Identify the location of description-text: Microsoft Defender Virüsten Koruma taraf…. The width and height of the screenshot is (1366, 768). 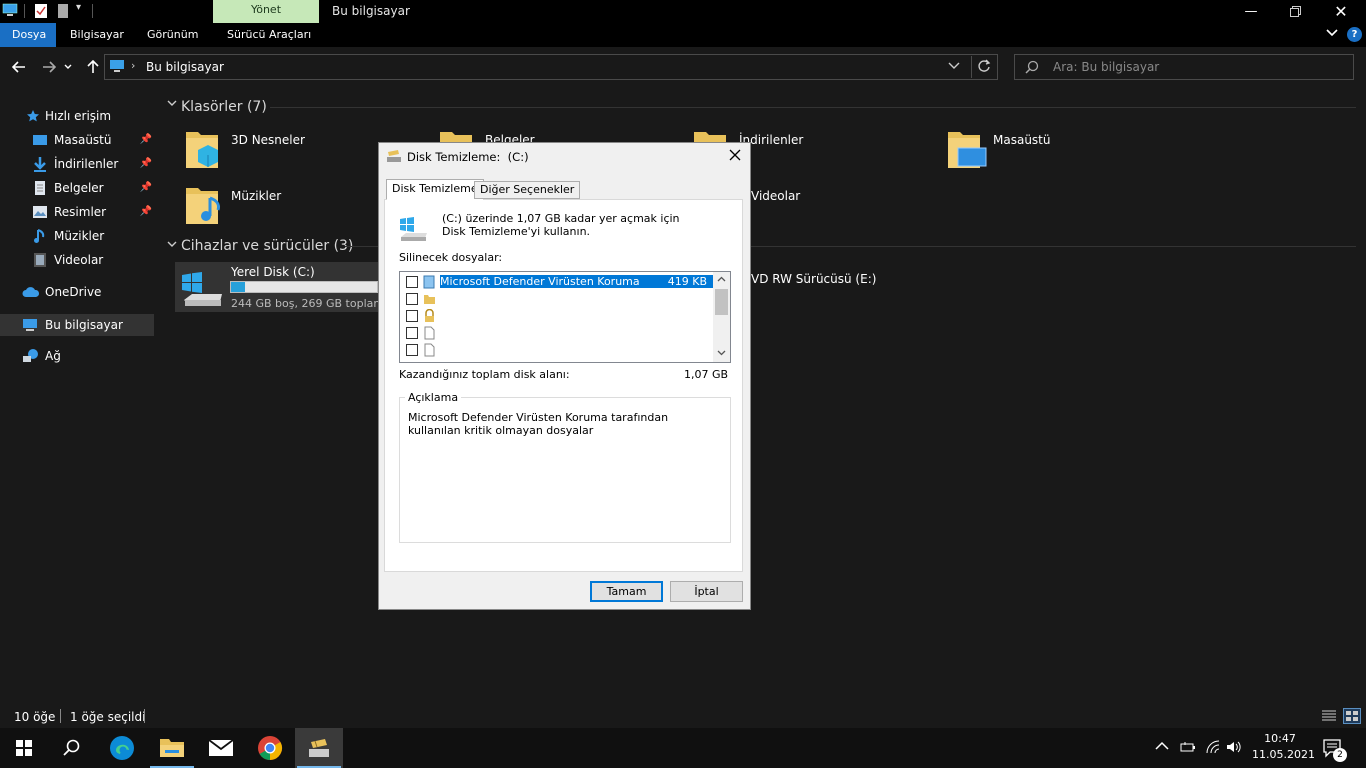
(538, 424).